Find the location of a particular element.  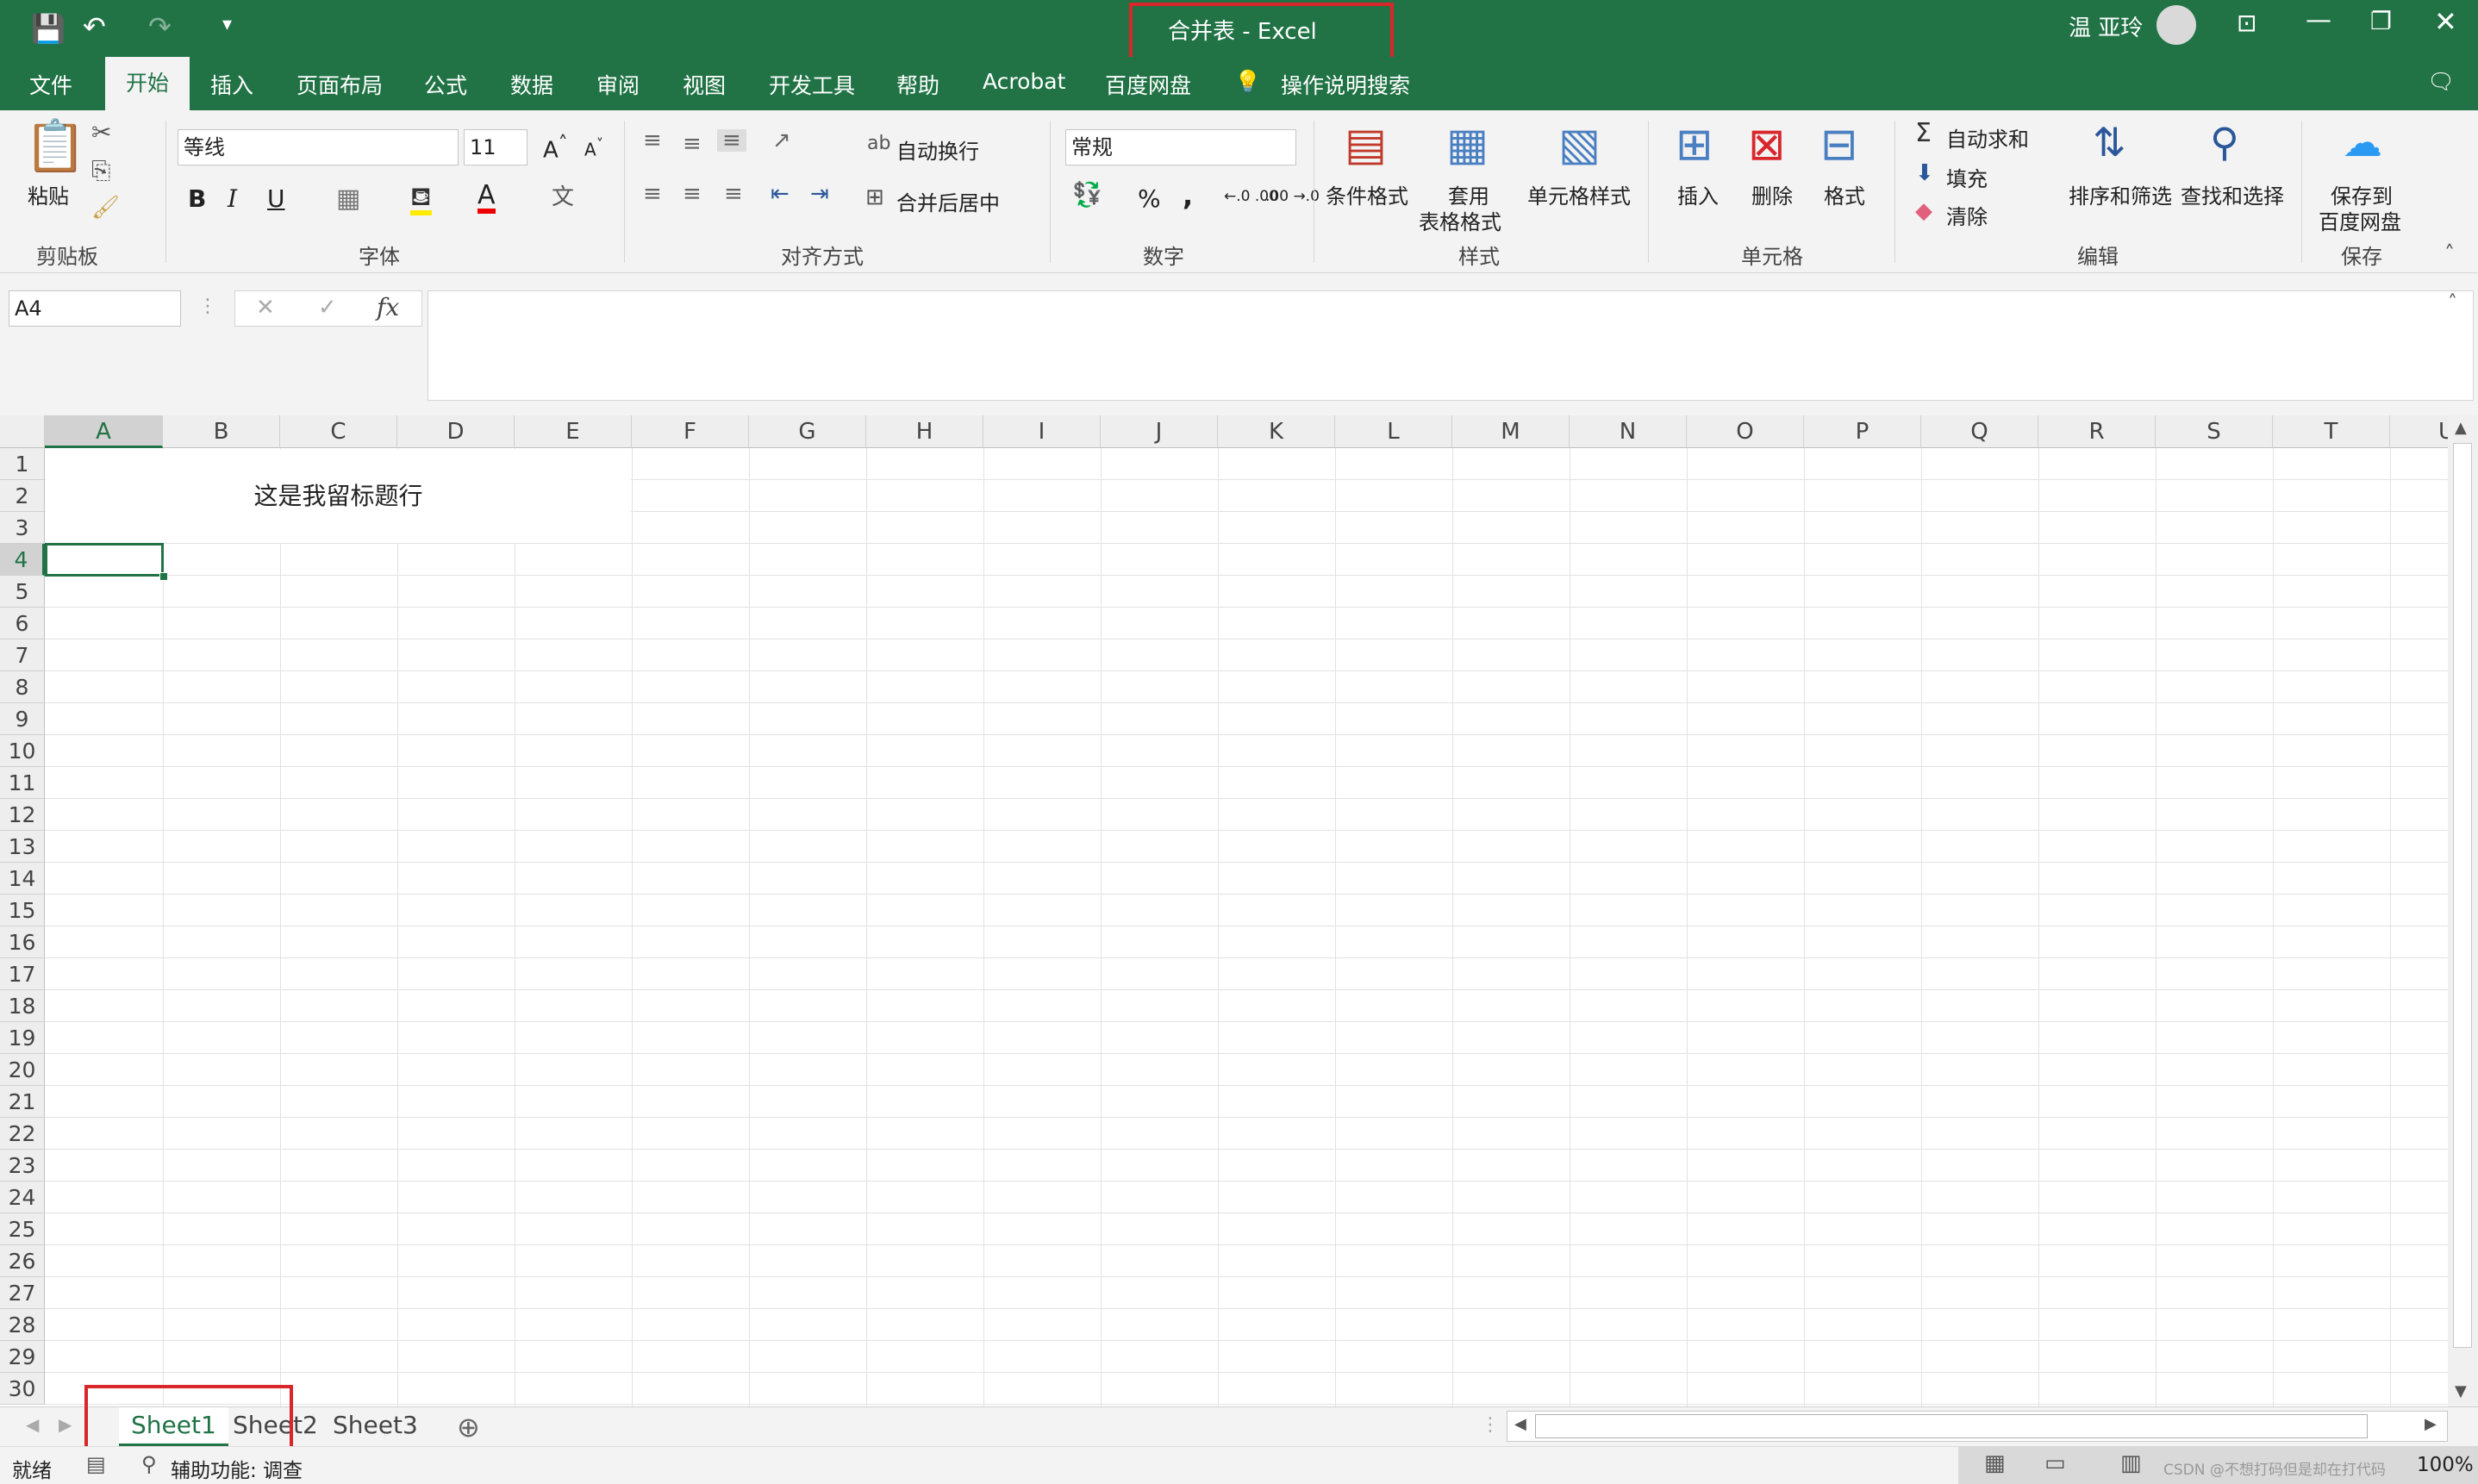

align-top-icon: ≡ is located at coordinates (652, 140).